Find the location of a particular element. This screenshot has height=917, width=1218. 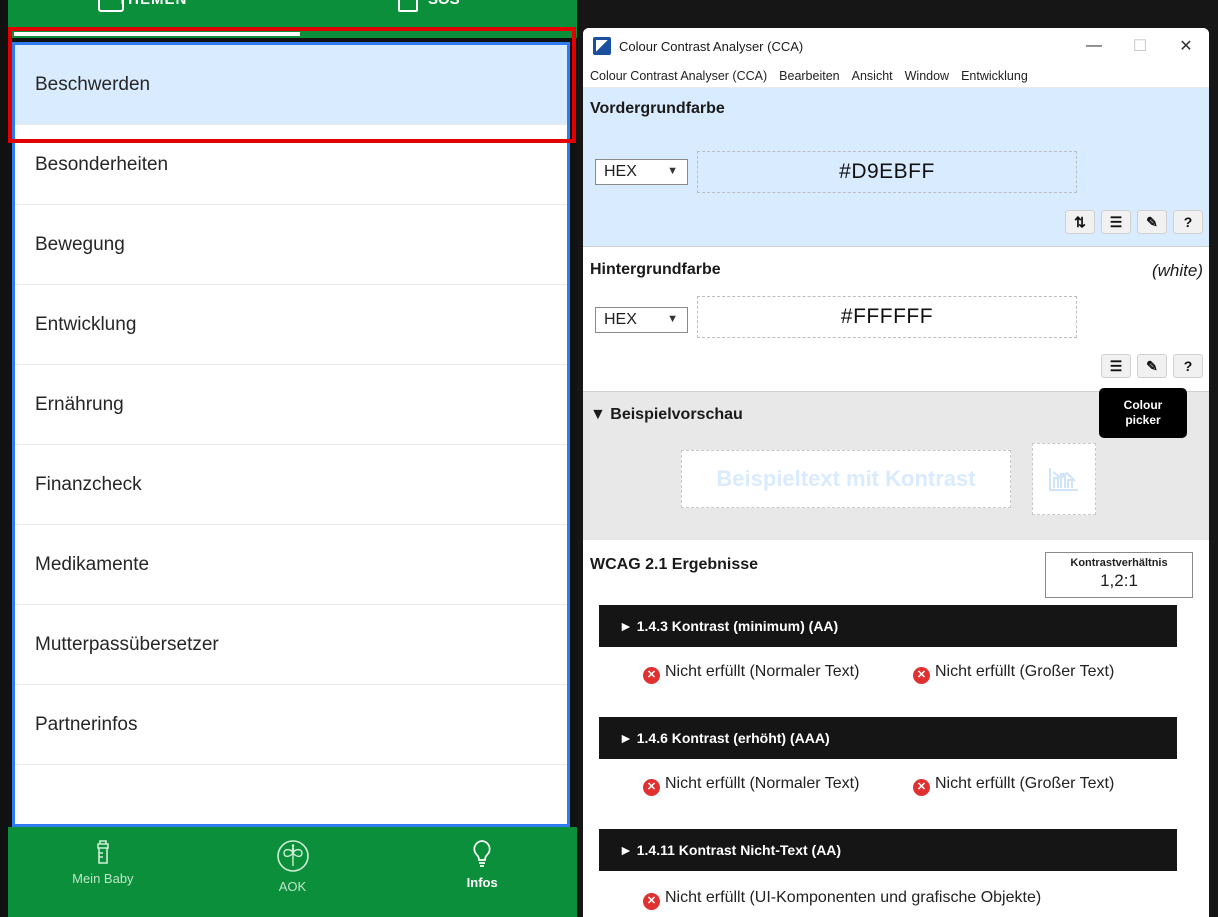

list-item-schutzfristen: Schutzfristen is located at coordinates (291, 794).